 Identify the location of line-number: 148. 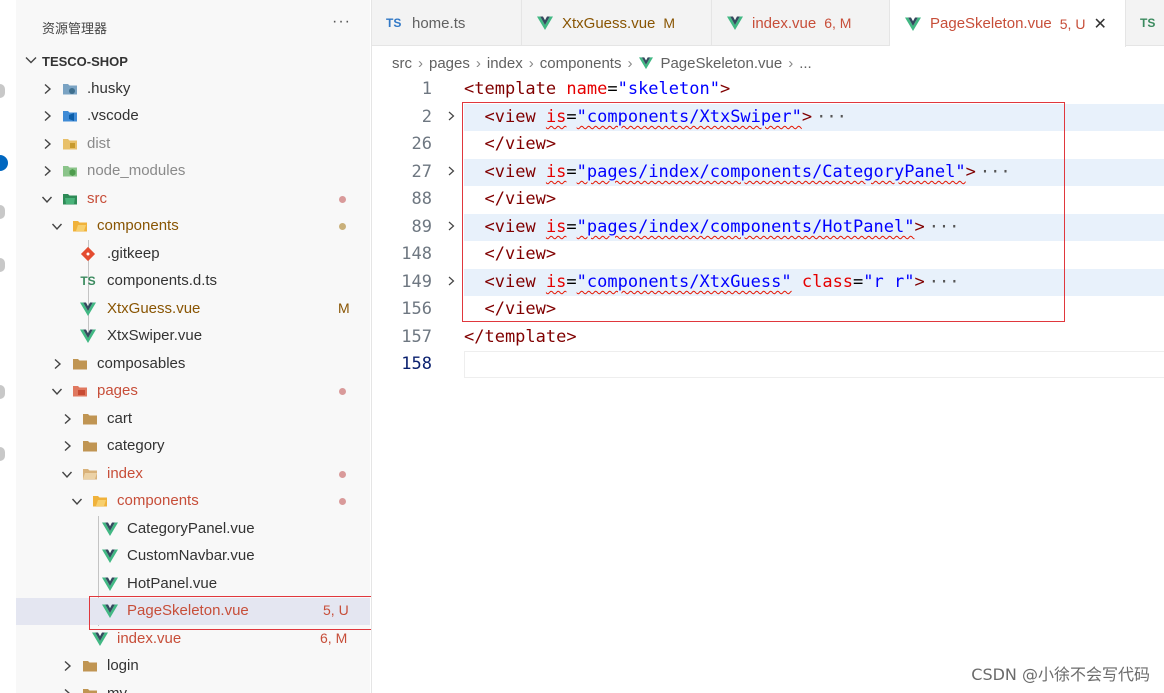
(416, 254).